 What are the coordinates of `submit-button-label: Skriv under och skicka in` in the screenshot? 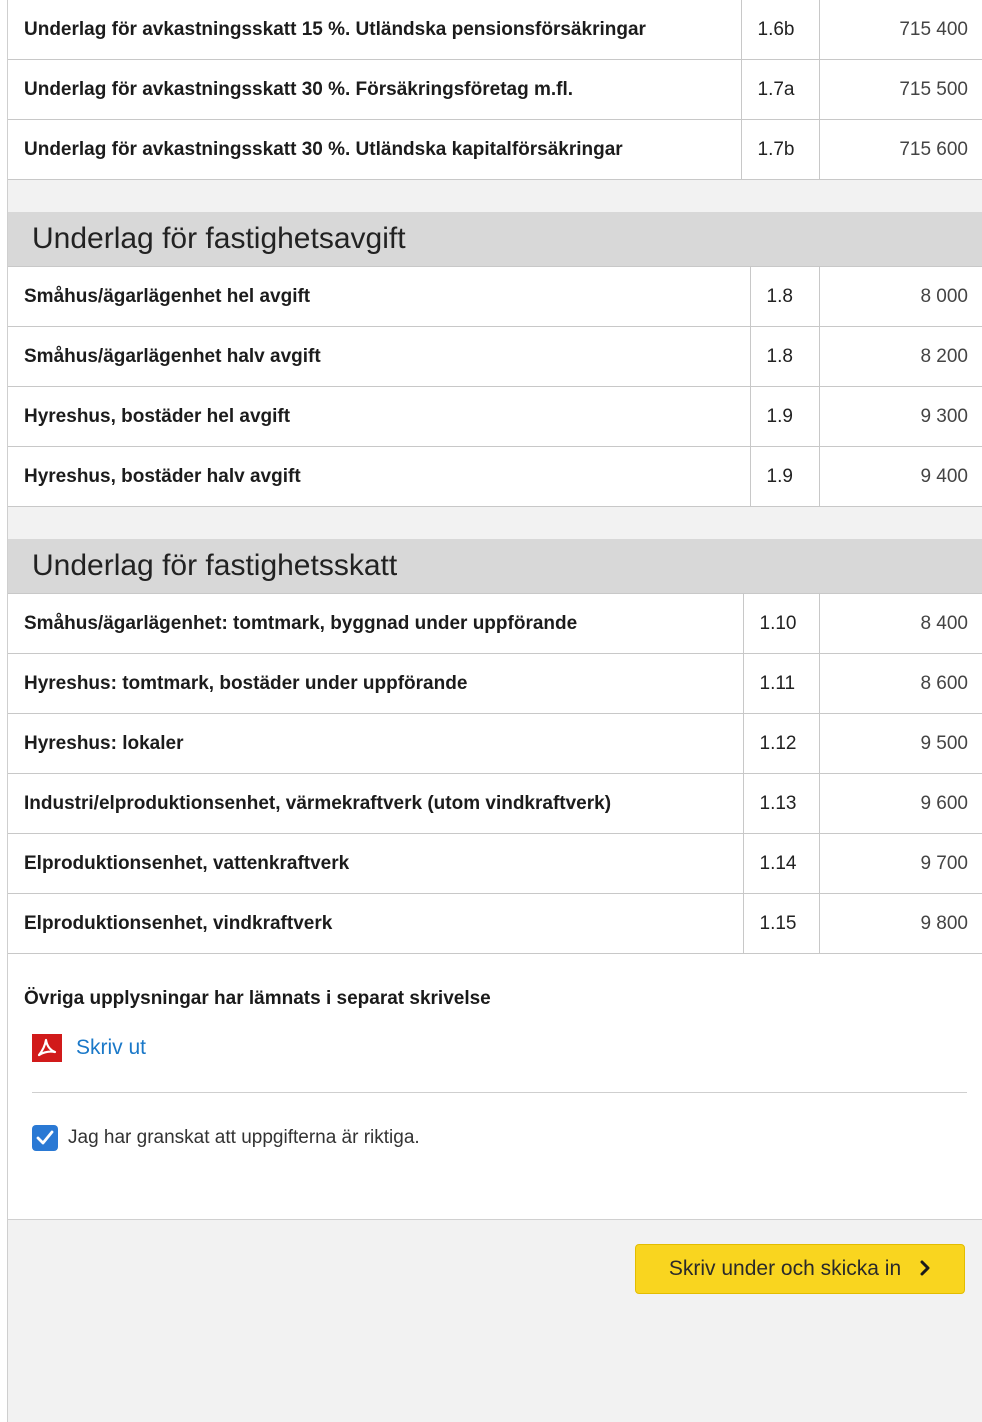 It's located at (785, 1268).